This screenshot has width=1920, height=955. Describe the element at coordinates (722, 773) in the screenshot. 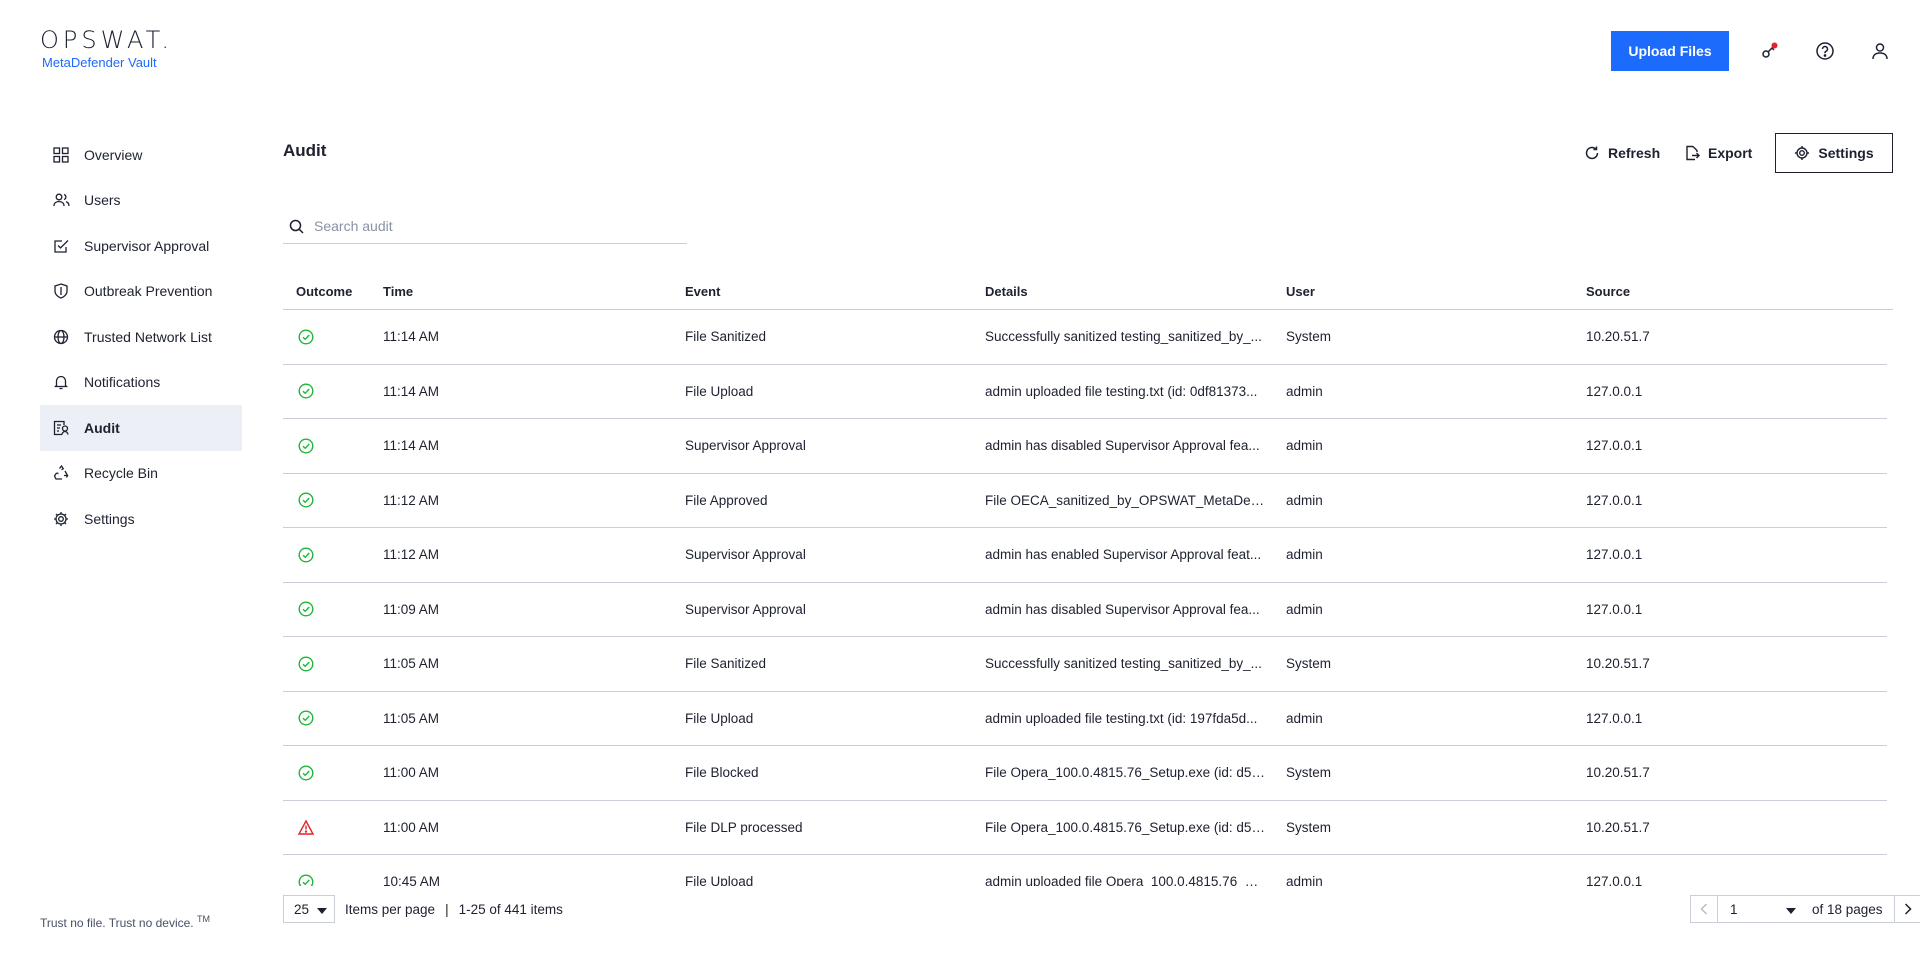

I see `event-cell: File Blocked` at that location.